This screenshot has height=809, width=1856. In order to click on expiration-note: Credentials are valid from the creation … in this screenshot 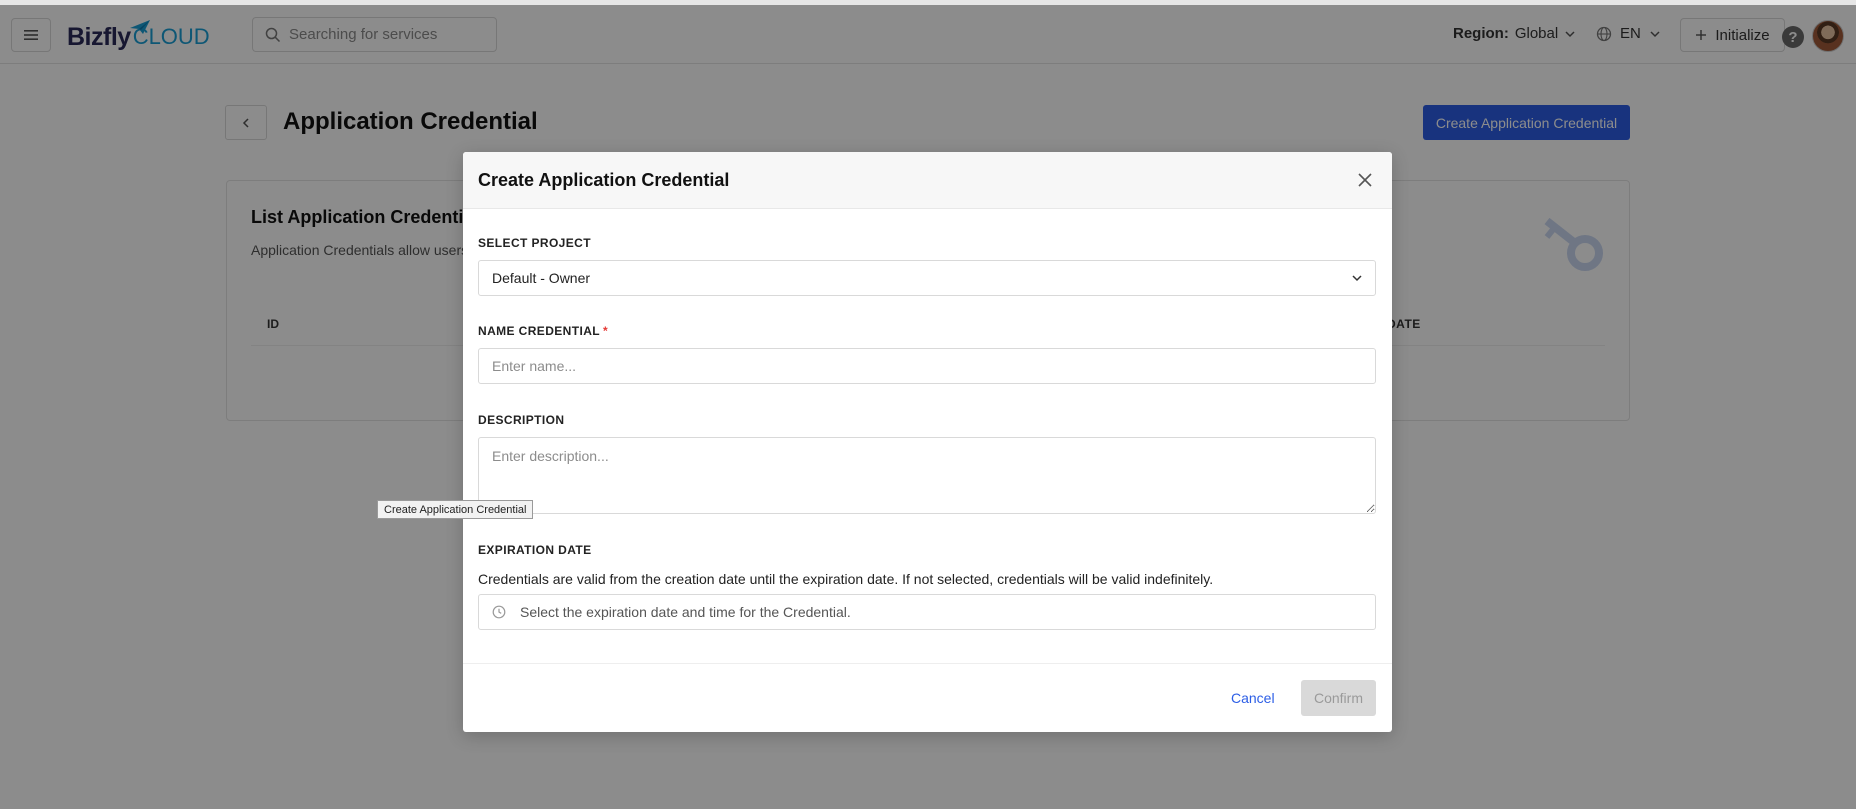, I will do `click(846, 579)`.